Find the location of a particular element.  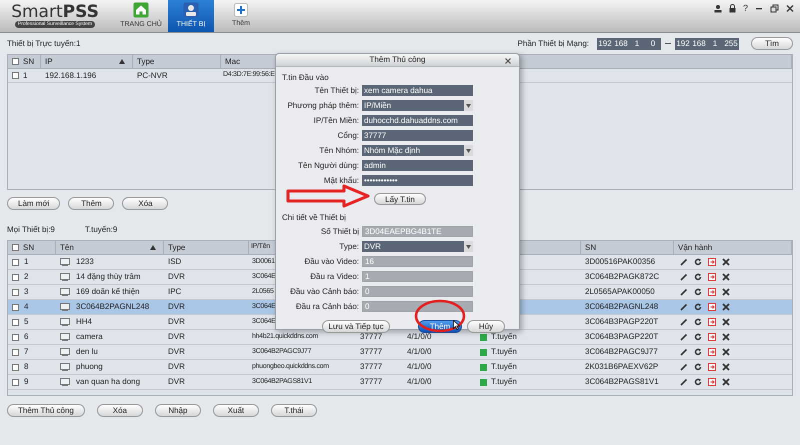

action-button: Xuất is located at coordinates (235, 410).